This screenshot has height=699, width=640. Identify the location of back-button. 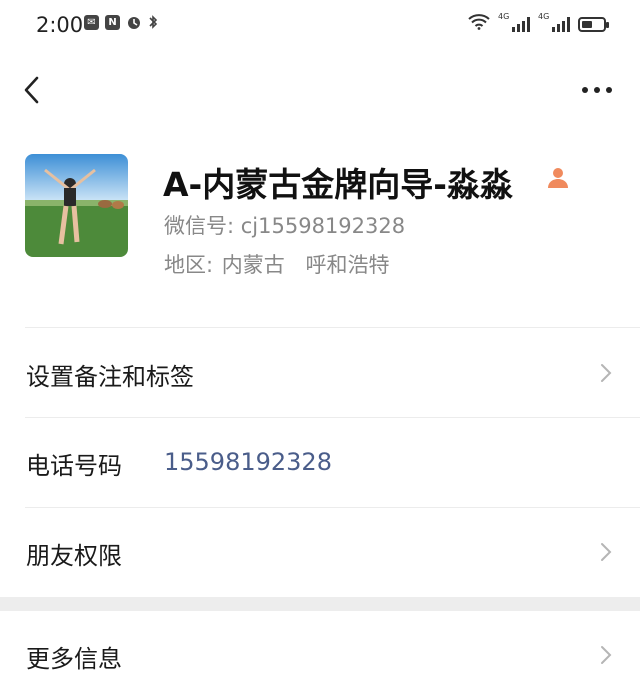
(33, 90).